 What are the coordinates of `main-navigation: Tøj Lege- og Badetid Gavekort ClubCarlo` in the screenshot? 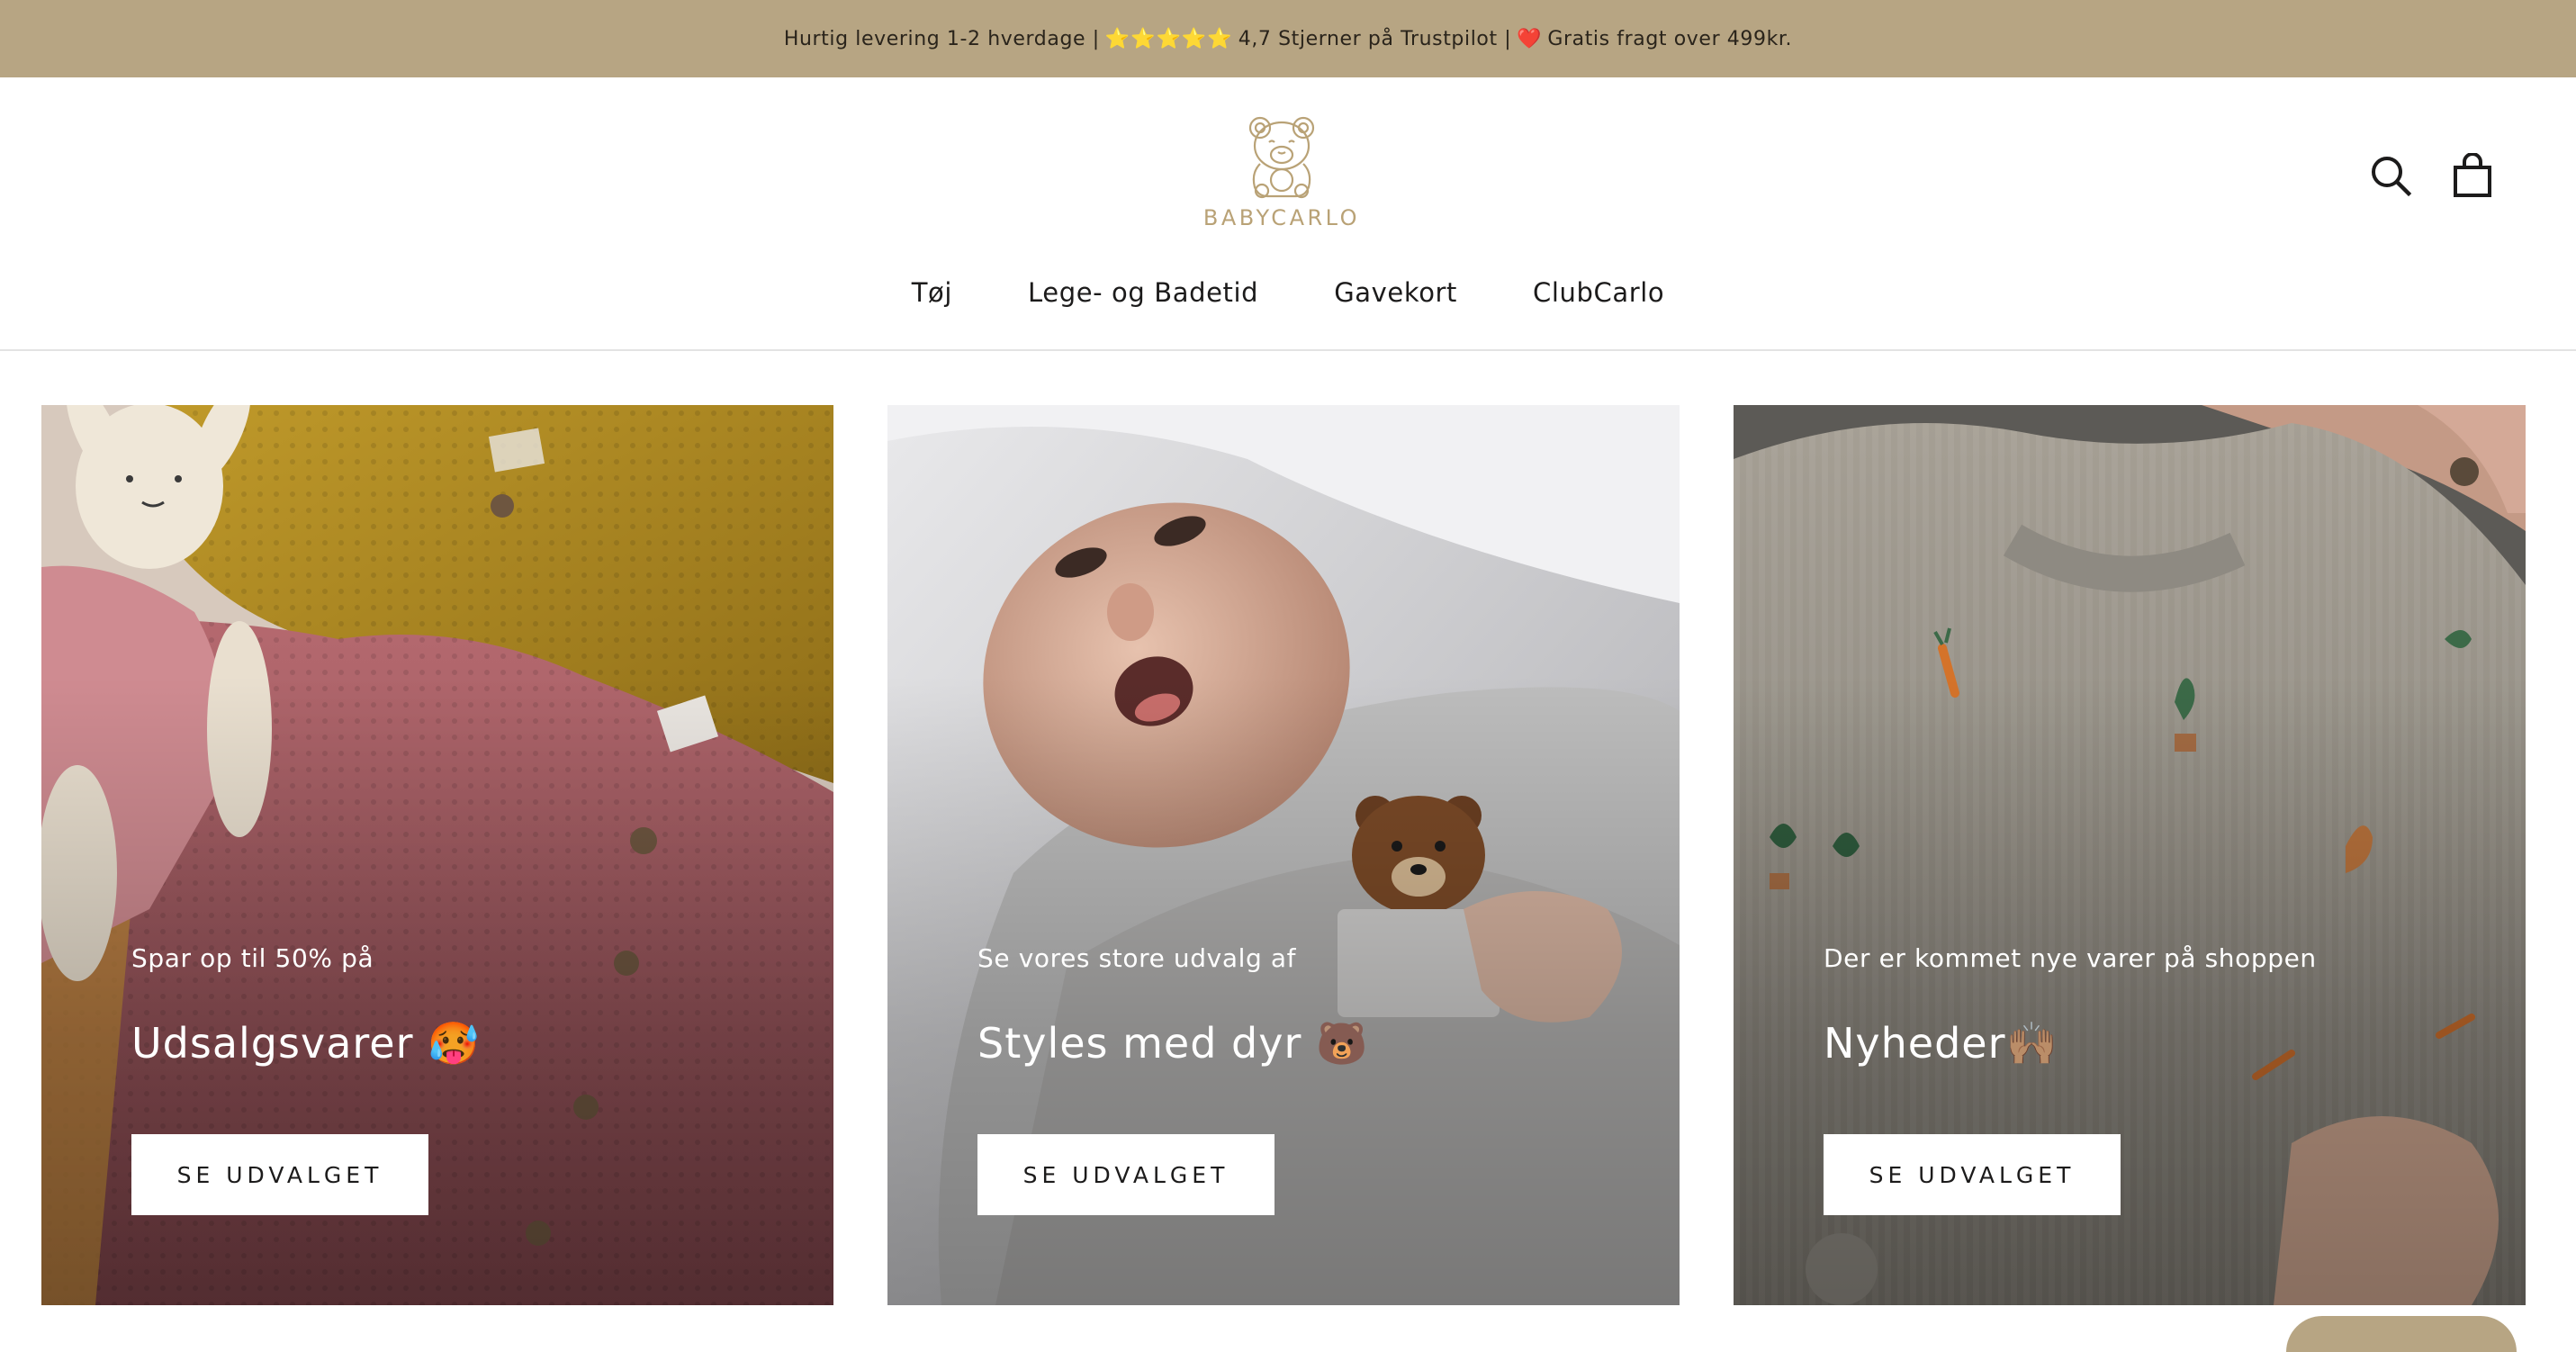 It's located at (1288, 292).